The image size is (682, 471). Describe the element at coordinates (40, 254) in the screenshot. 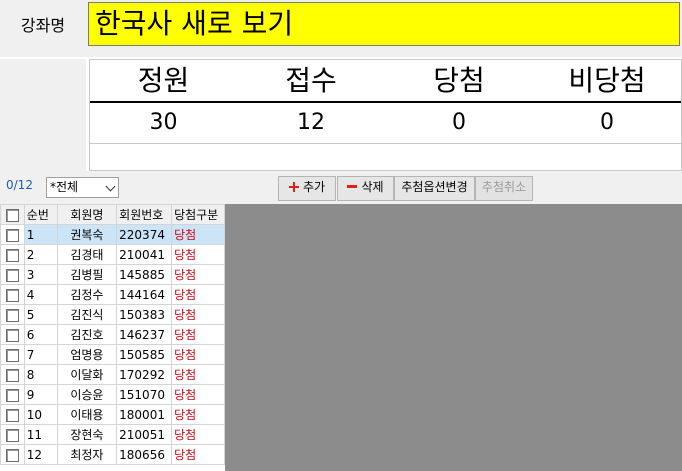

I see `row-number: 2` at that location.